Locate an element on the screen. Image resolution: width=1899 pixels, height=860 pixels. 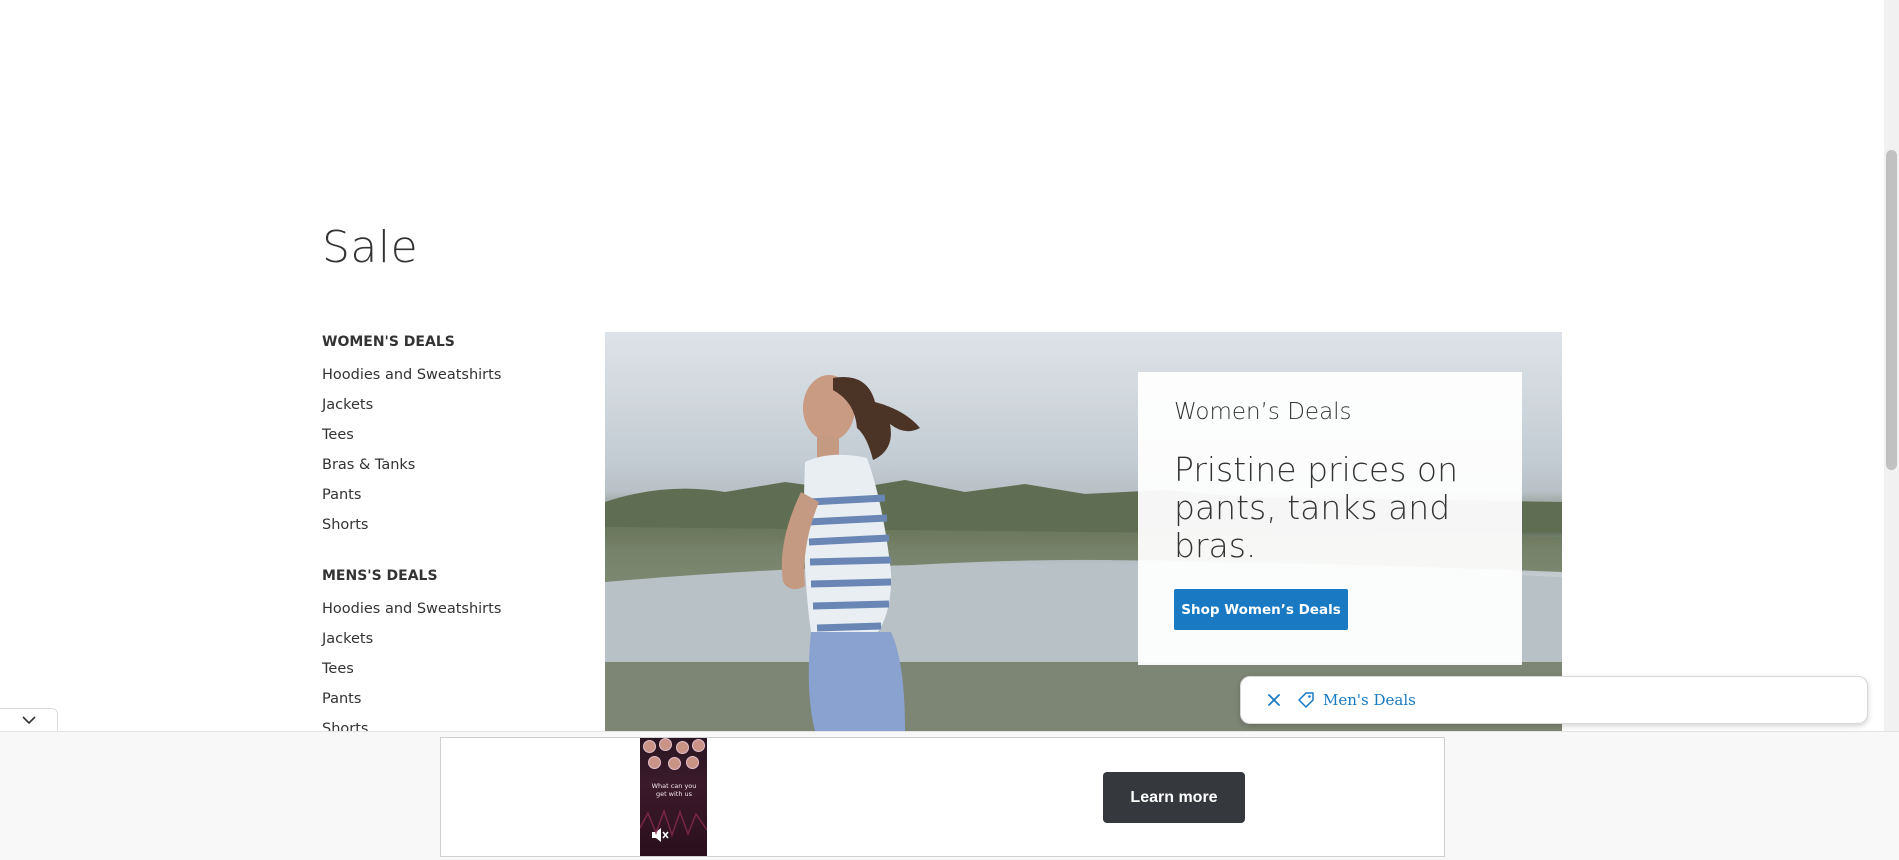
tag-icon is located at coordinates (1307, 700).